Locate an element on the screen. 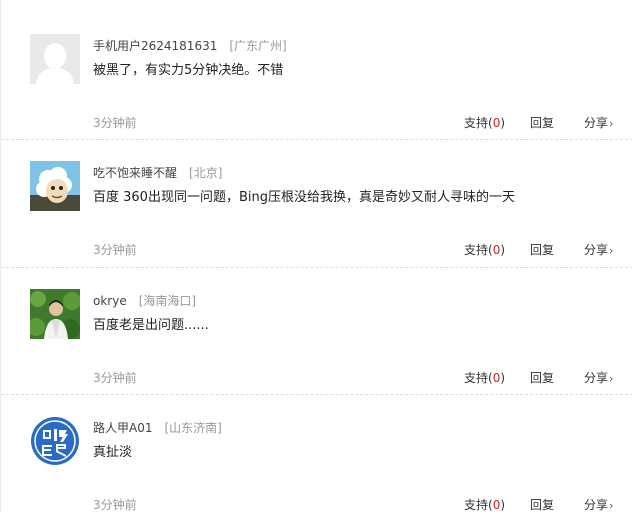 The image size is (632, 514). comment-meta: 路人甲A01 [山东济南] is located at coordinates (157, 427).